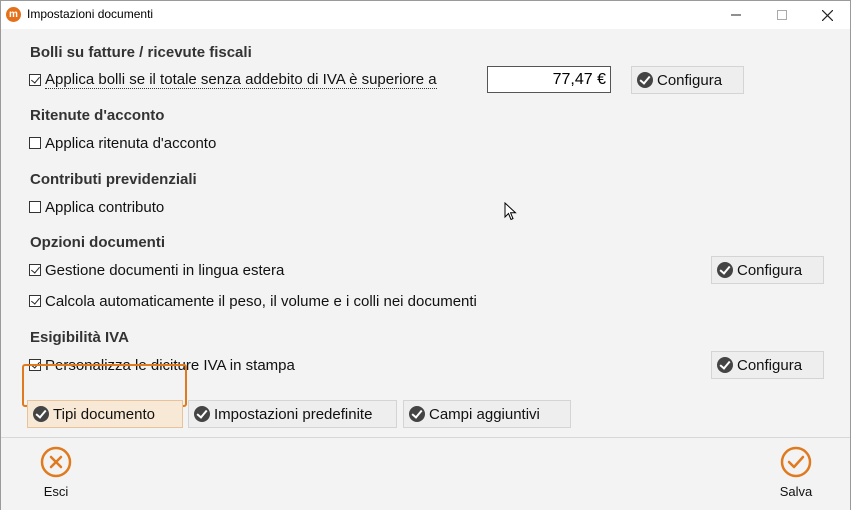  I want to click on window-title: Impostazioni documenti, so click(90, 14).